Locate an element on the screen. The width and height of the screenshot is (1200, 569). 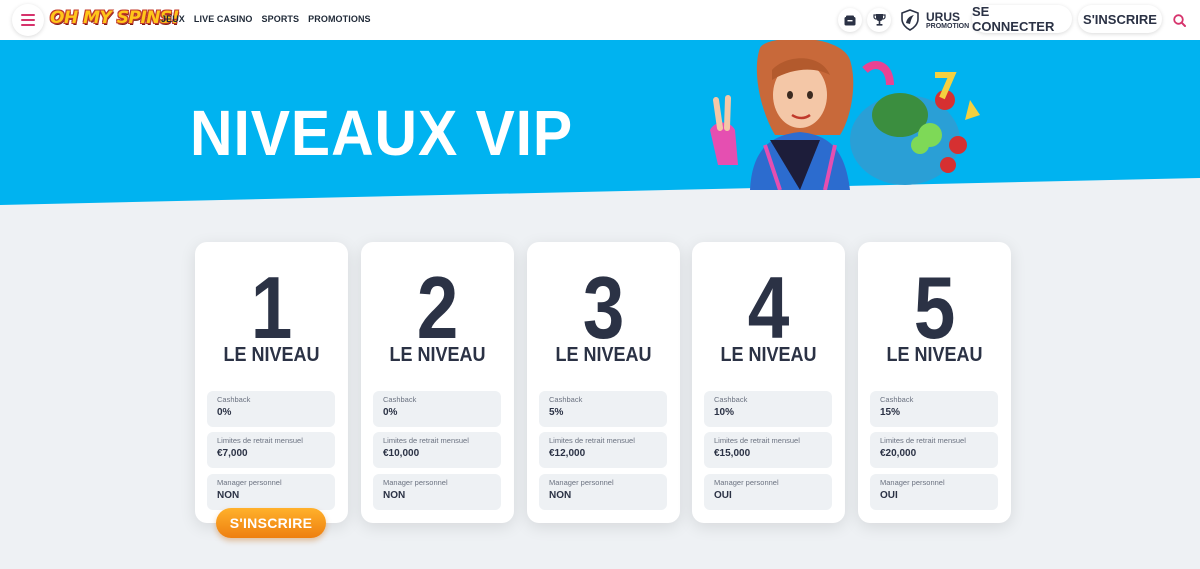
main-nav: JEUX LIVE CASINO SPORTS PROMOTIONS is located at coordinates (266, 19).